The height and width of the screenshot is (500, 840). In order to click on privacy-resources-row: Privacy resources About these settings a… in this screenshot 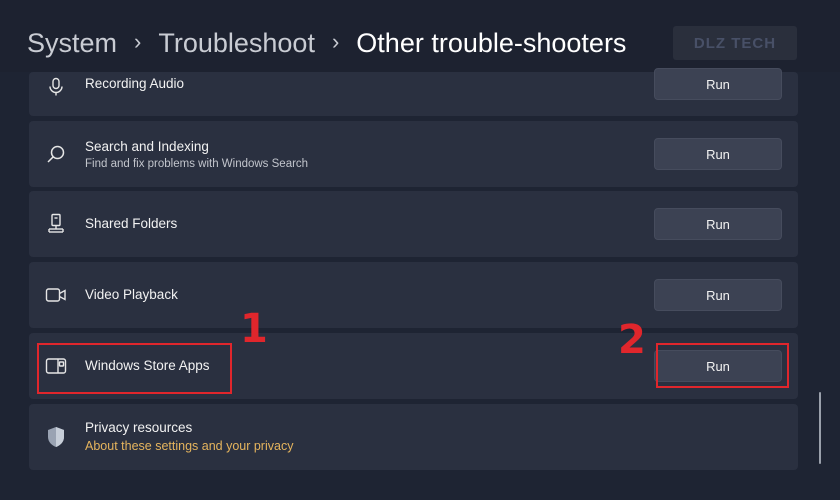, I will do `click(413, 437)`.